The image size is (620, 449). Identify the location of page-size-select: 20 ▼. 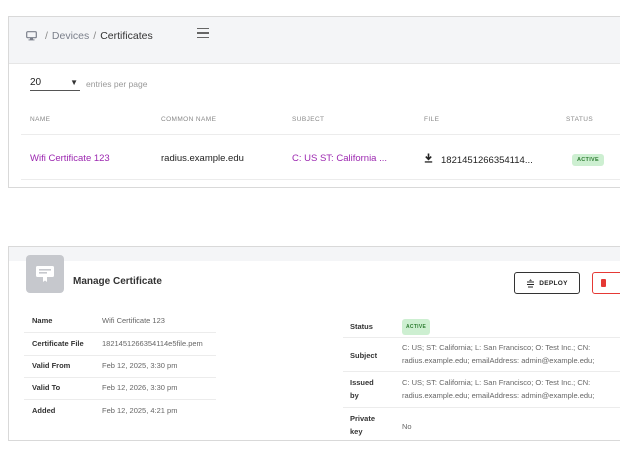
(55, 84).